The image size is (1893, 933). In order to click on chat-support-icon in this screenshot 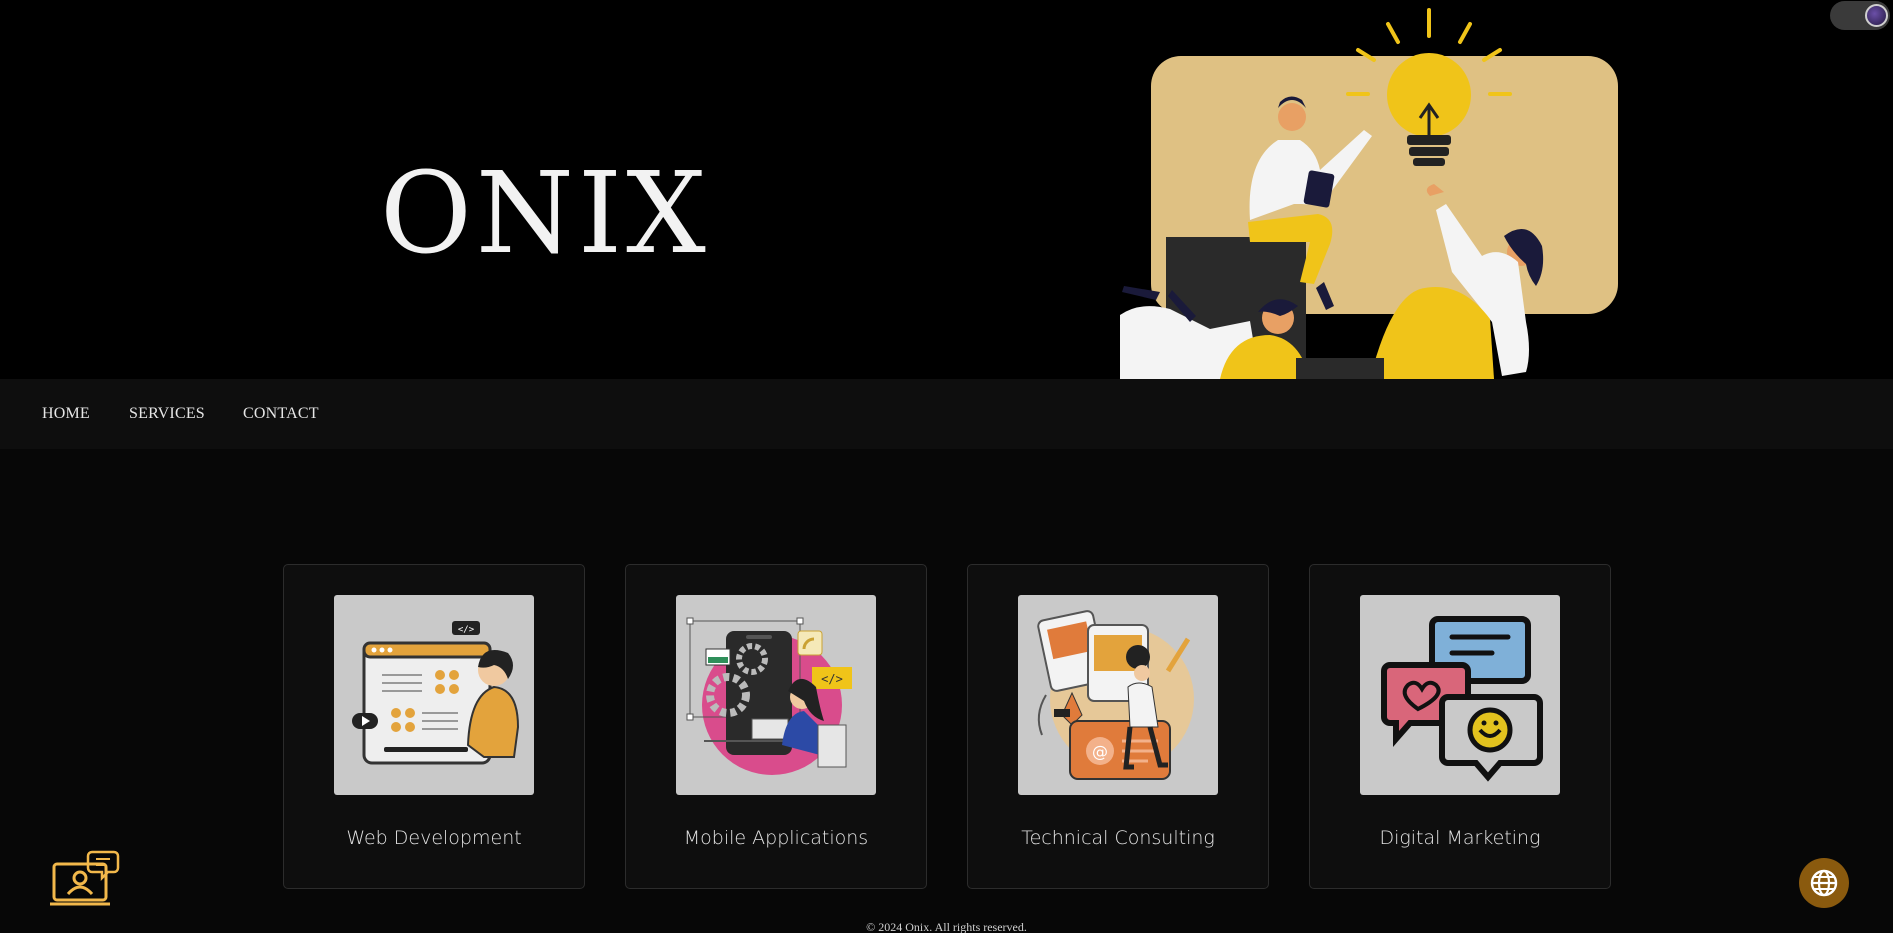, I will do `click(85, 878)`.